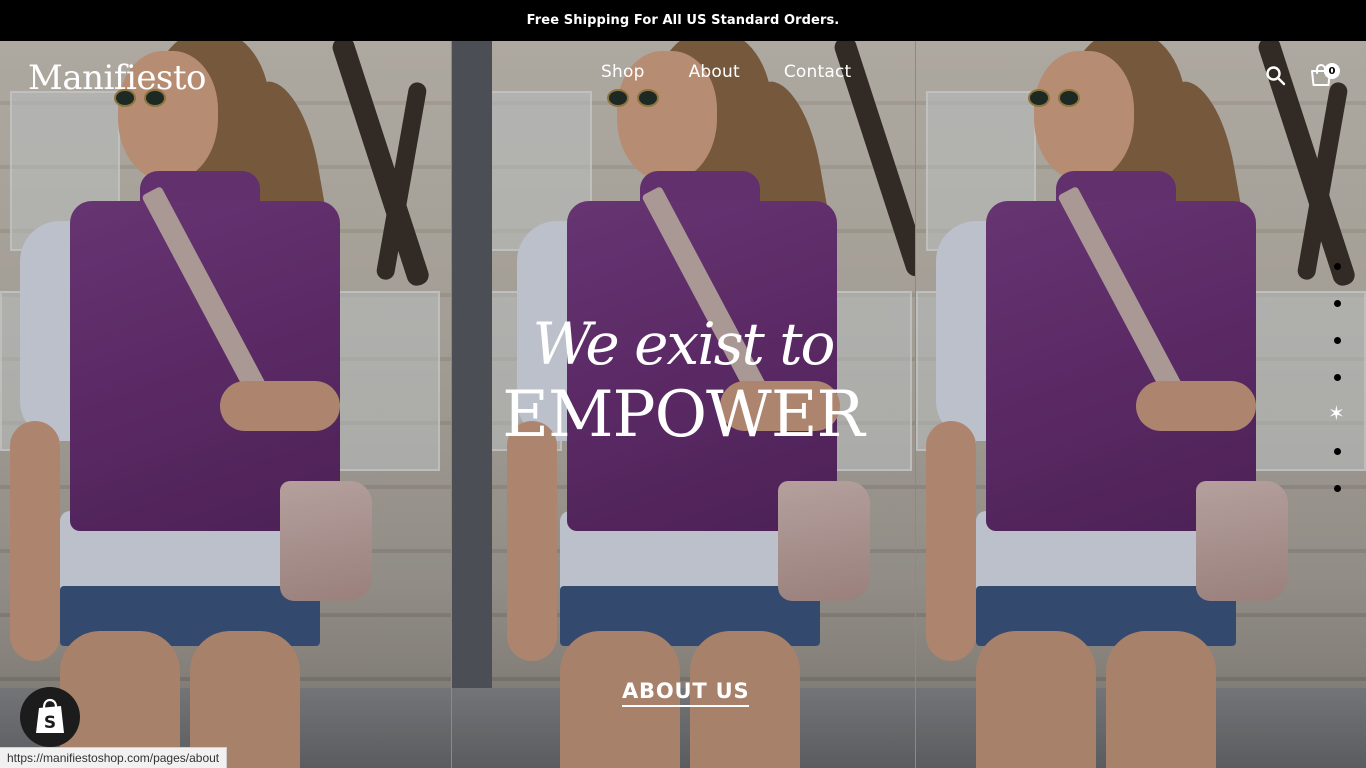  I want to click on browser-status-url: https://manifiestoshop.com/pages/about, so click(114, 757).